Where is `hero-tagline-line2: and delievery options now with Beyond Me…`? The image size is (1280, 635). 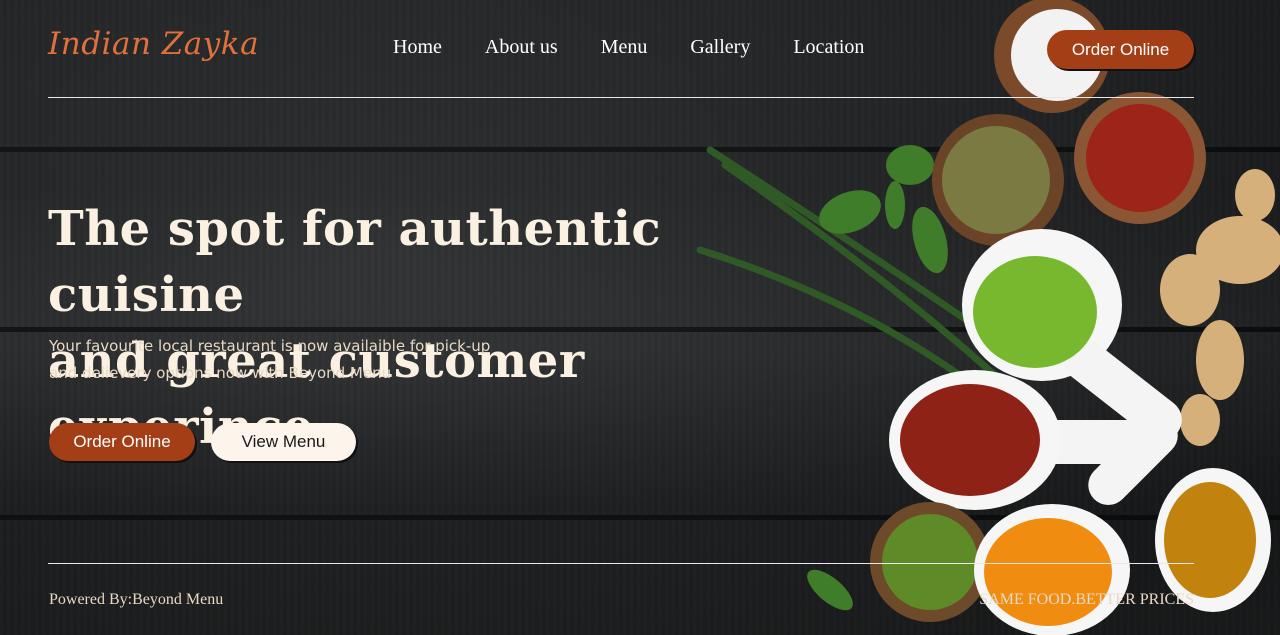
hero-tagline-line2: and delievery options now with Beyond Me… is located at coordinates (220, 373).